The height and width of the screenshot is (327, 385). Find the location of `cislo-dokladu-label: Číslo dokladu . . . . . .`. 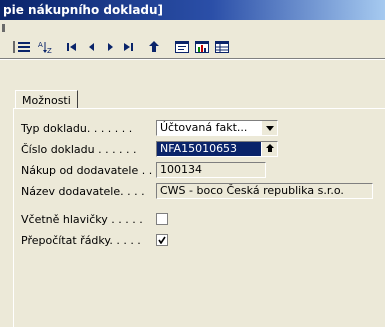

cislo-dokladu-label: Číslo dokladu . . . . . . is located at coordinates (79, 149).